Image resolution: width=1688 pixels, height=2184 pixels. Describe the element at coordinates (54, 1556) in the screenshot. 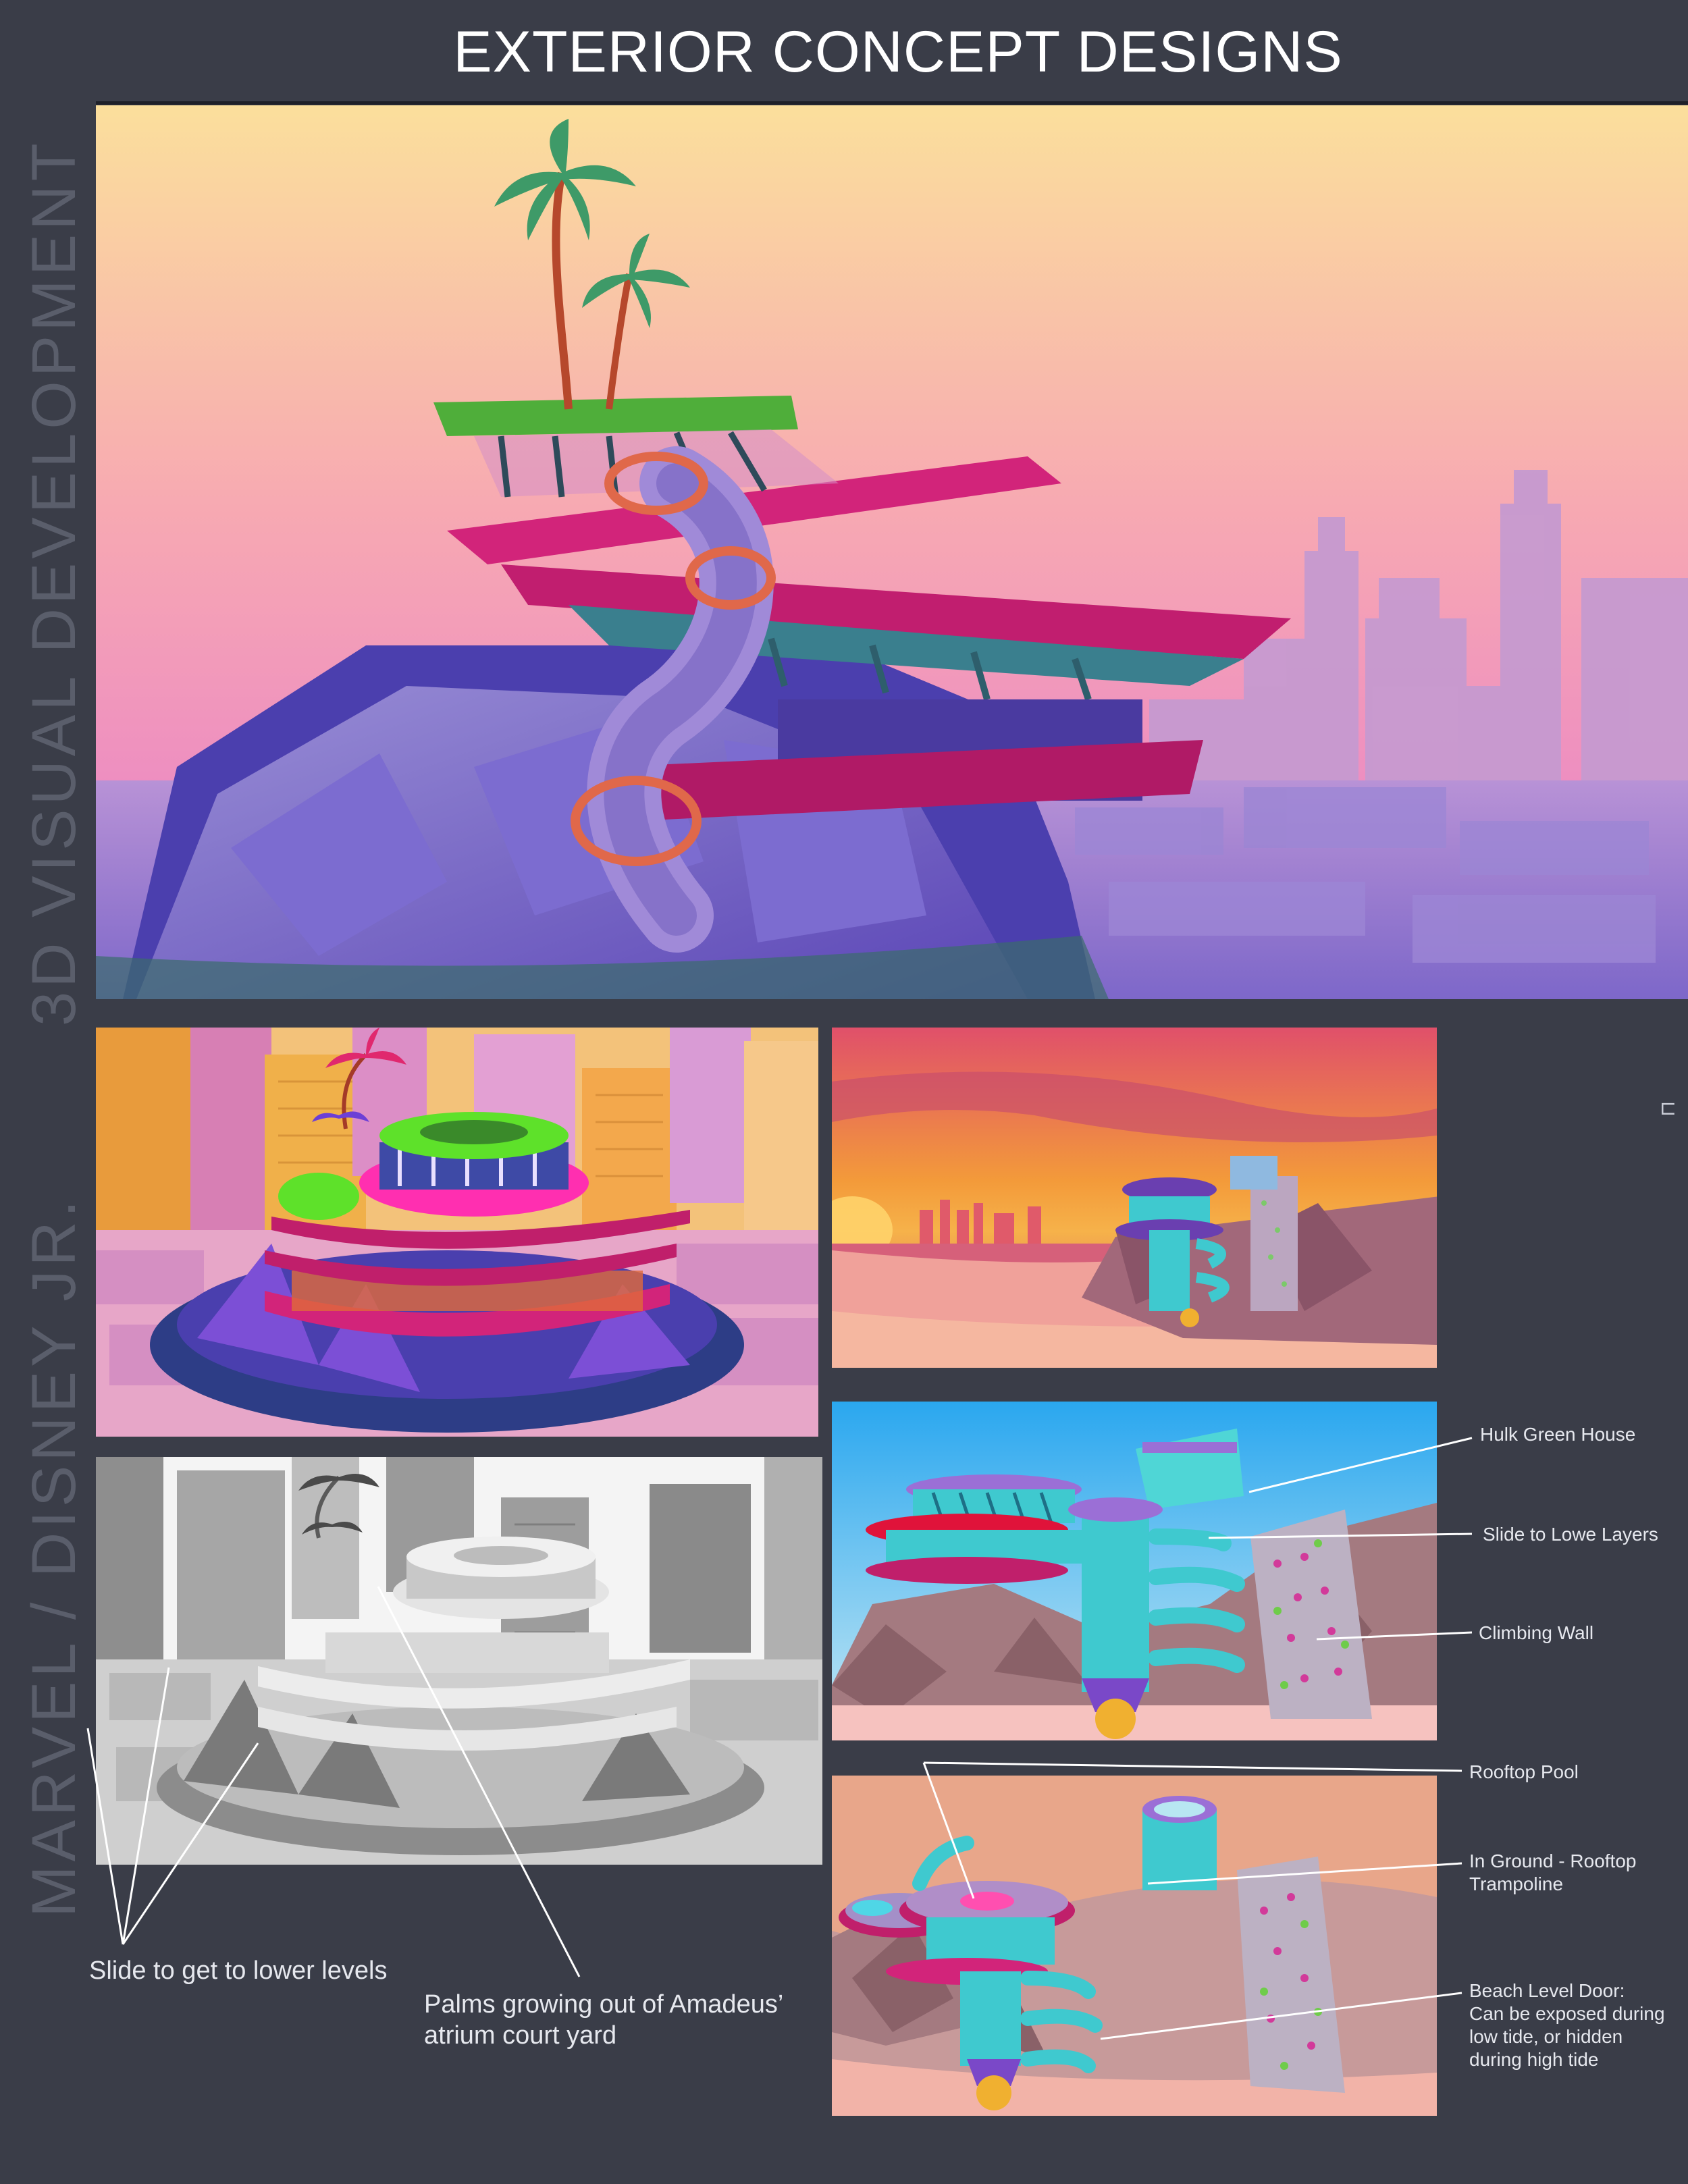

I see `side-label-bottom: MARVEL / DISNEY JR.` at that location.